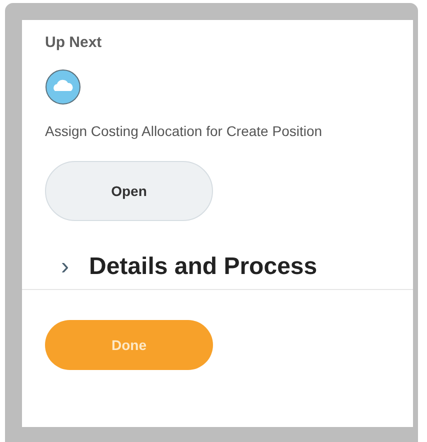 This screenshot has width=427, height=442. Describe the element at coordinates (183, 131) in the screenshot. I see `task-title: Assign Costing Allocation for Create Position` at that location.